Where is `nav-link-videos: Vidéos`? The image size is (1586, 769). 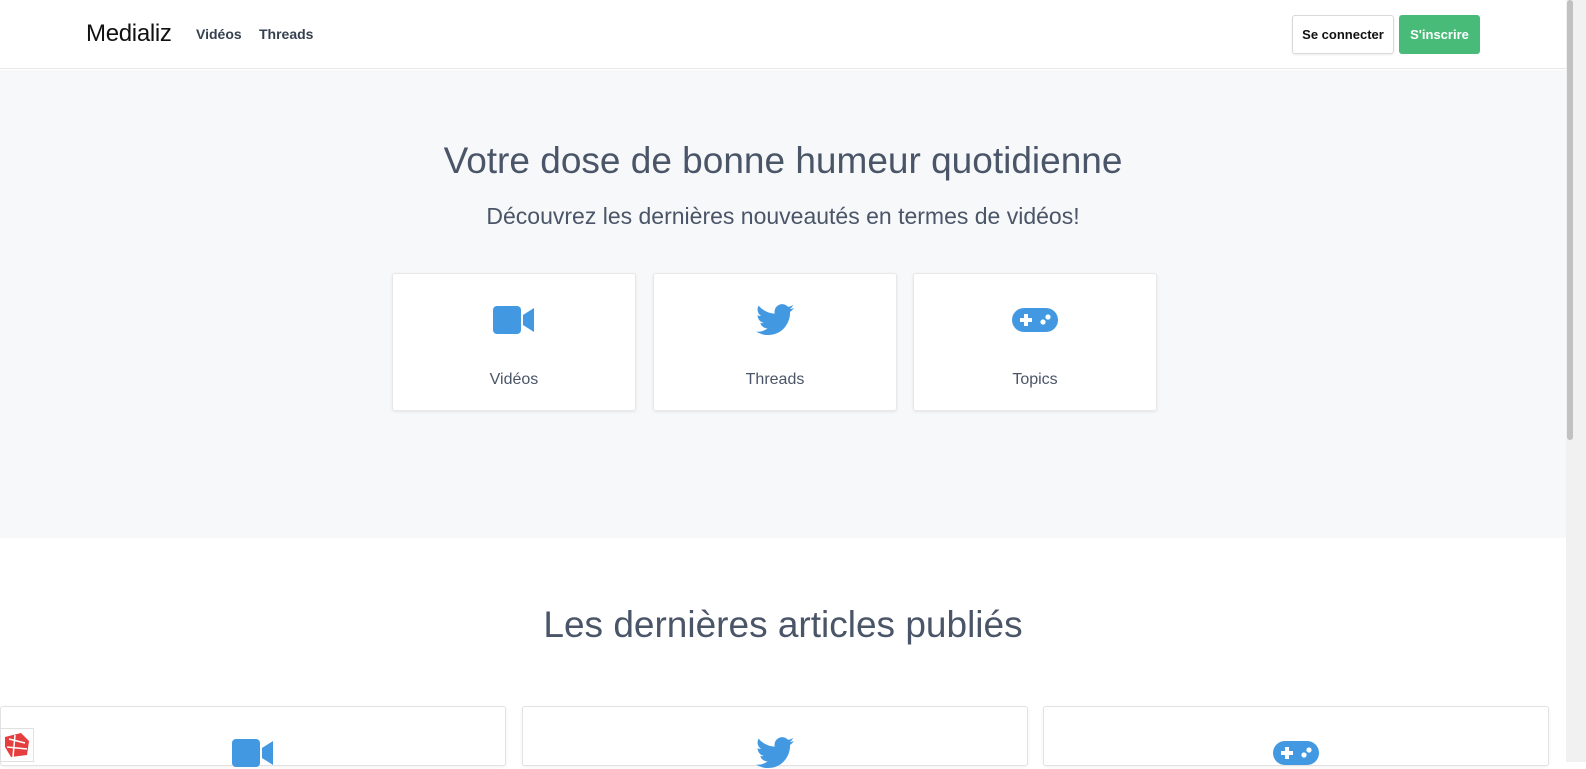 nav-link-videos: Vidéos is located at coordinates (219, 34).